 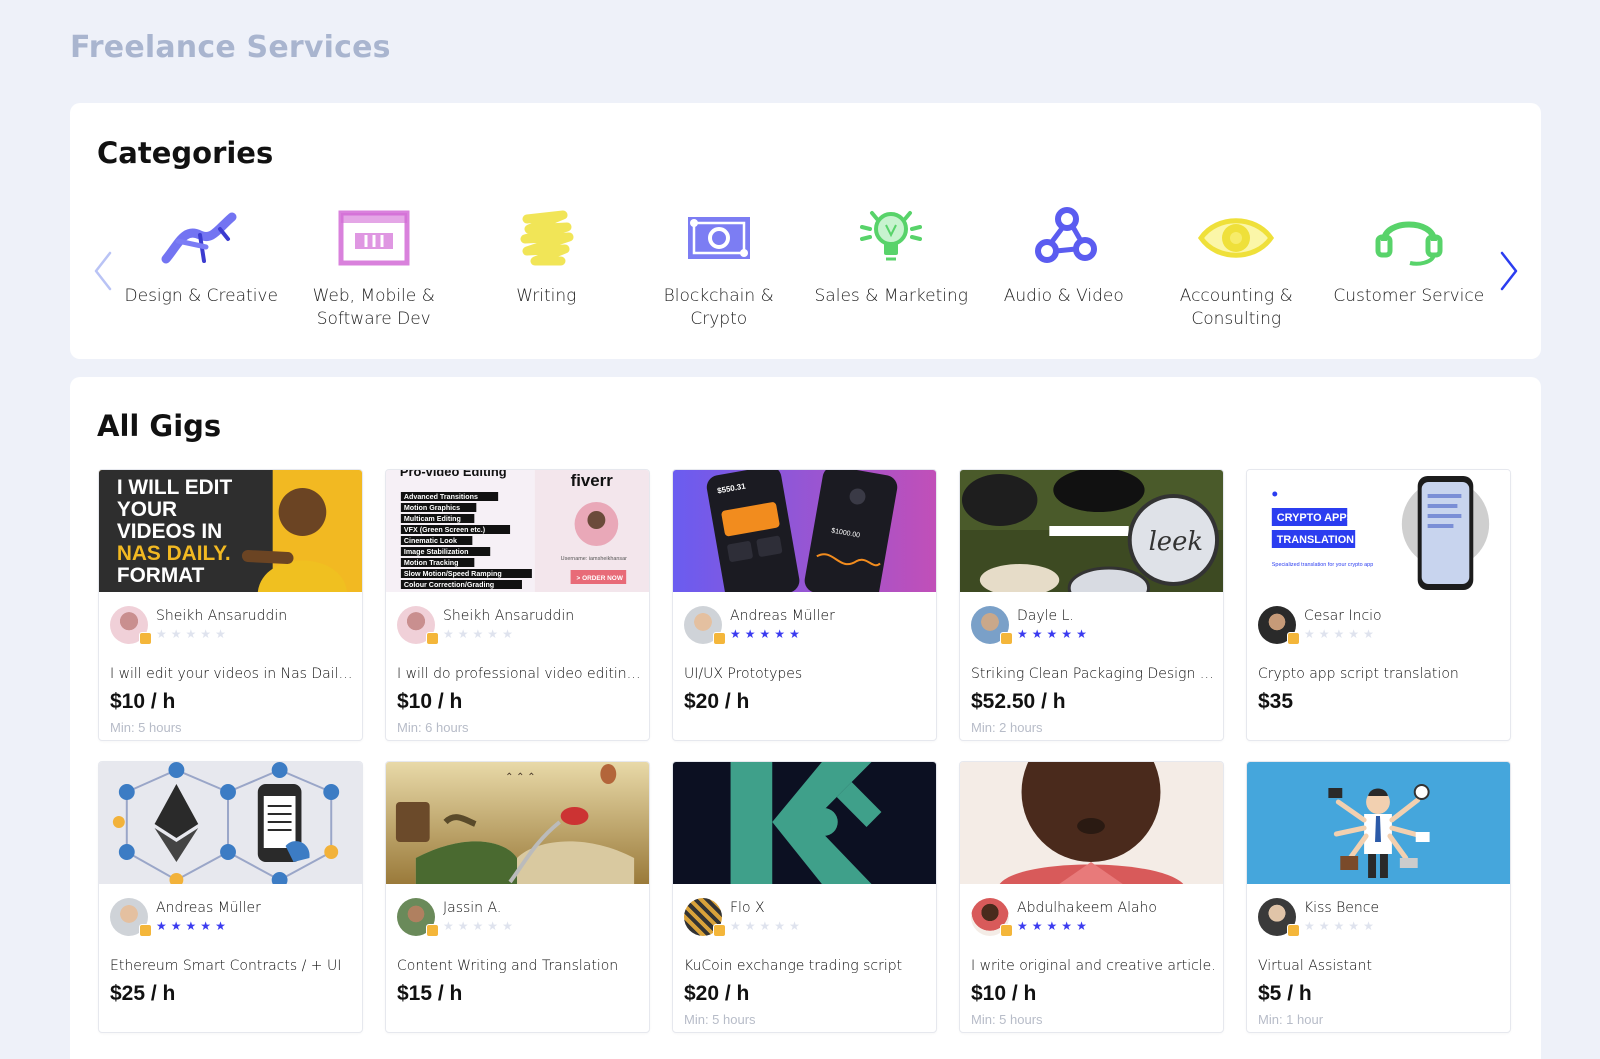 What do you see at coordinates (1378, 823) in the screenshot?
I see `virtual-assistant-thumbnail` at bounding box center [1378, 823].